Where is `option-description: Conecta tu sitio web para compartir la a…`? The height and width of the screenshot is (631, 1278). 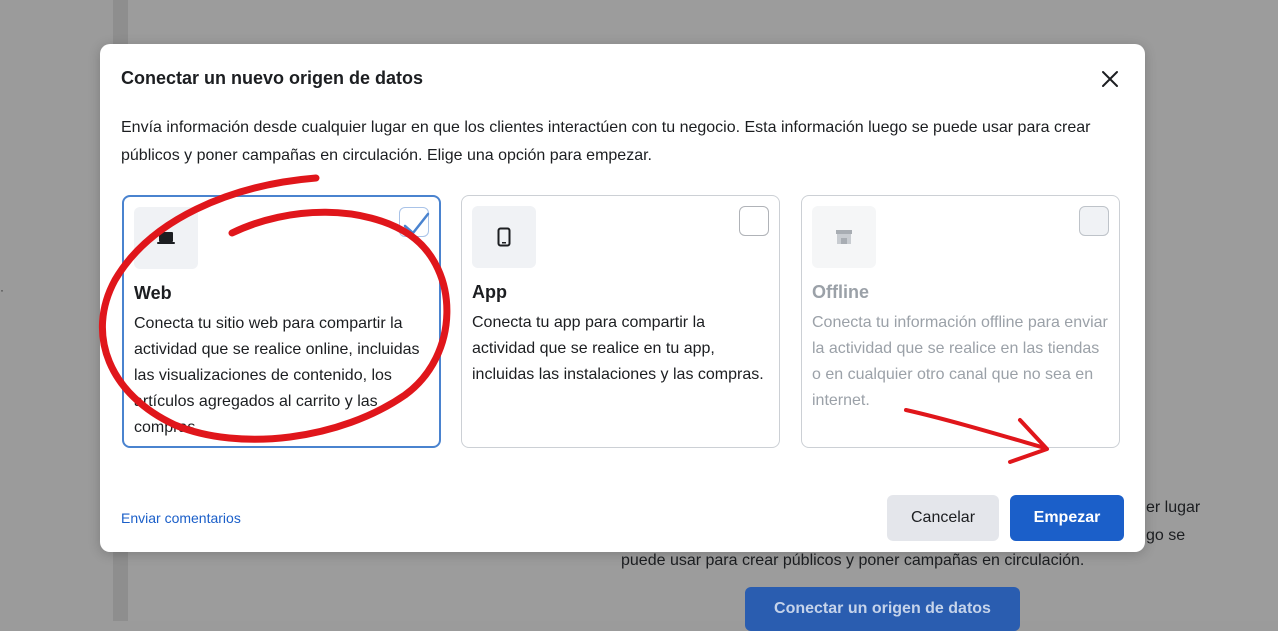
option-description: Conecta tu sitio web para compartir la a… is located at coordinates (277, 375).